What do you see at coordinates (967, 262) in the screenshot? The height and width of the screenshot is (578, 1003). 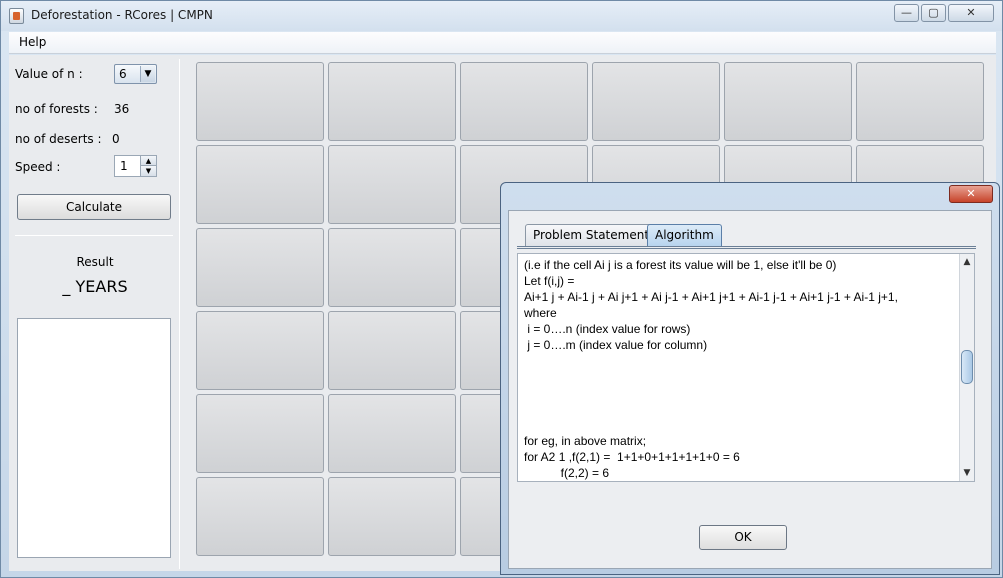 I see `scroll-up-icon: ▲` at bounding box center [967, 262].